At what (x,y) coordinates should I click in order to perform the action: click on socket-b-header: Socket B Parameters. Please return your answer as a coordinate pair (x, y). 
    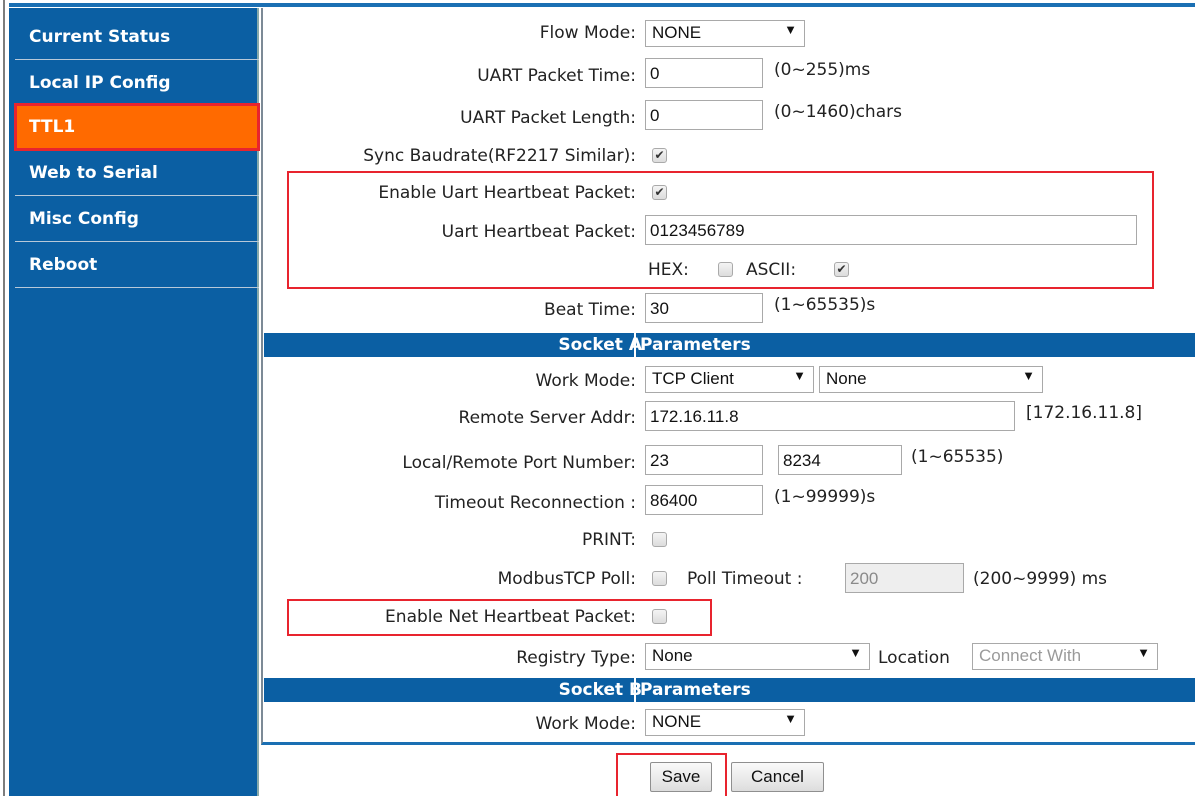
    Looking at the image, I should click on (729, 690).